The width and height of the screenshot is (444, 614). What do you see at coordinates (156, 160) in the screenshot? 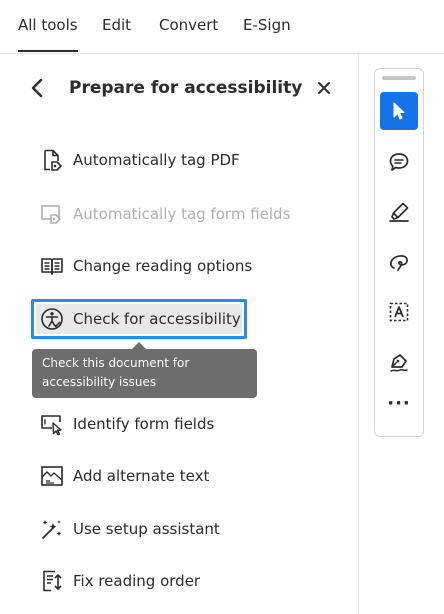
I see `tool-label: Automatically tag PDF` at bounding box center [156, 160].